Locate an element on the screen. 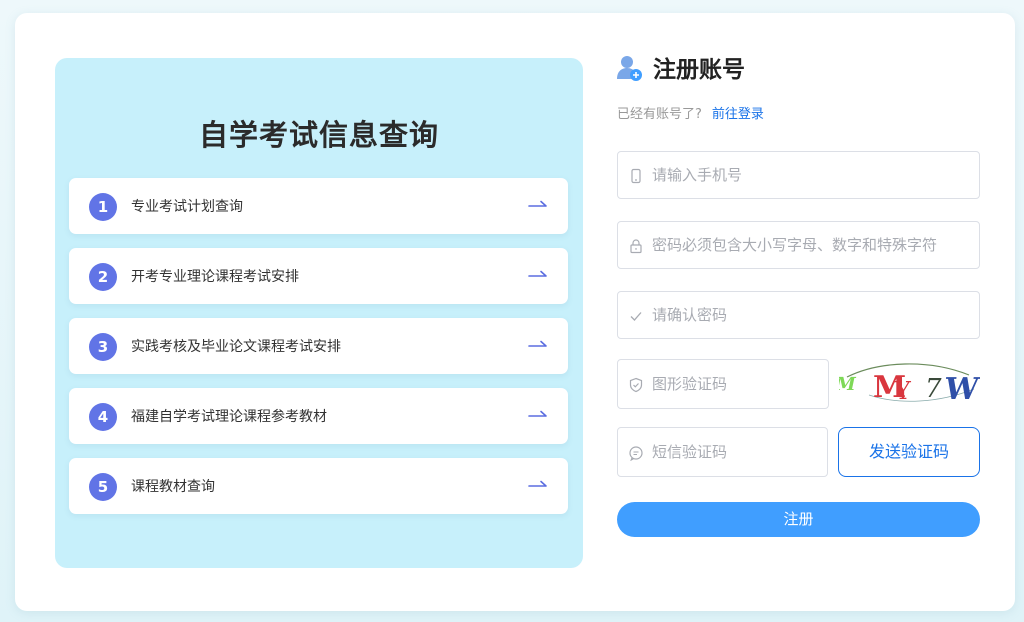  phone-icon is located at coordinates (636, 176).